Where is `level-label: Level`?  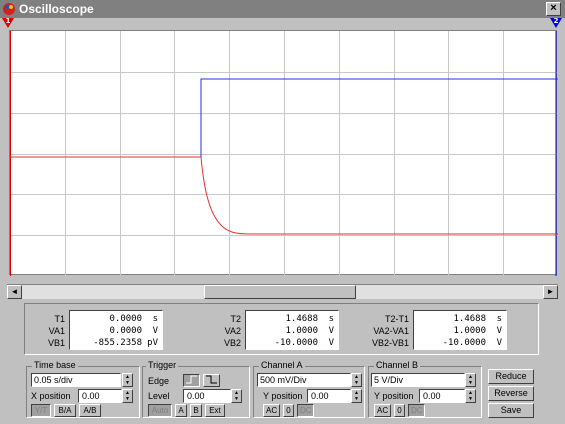
level-label: Level is located at coordinates (159, 396).